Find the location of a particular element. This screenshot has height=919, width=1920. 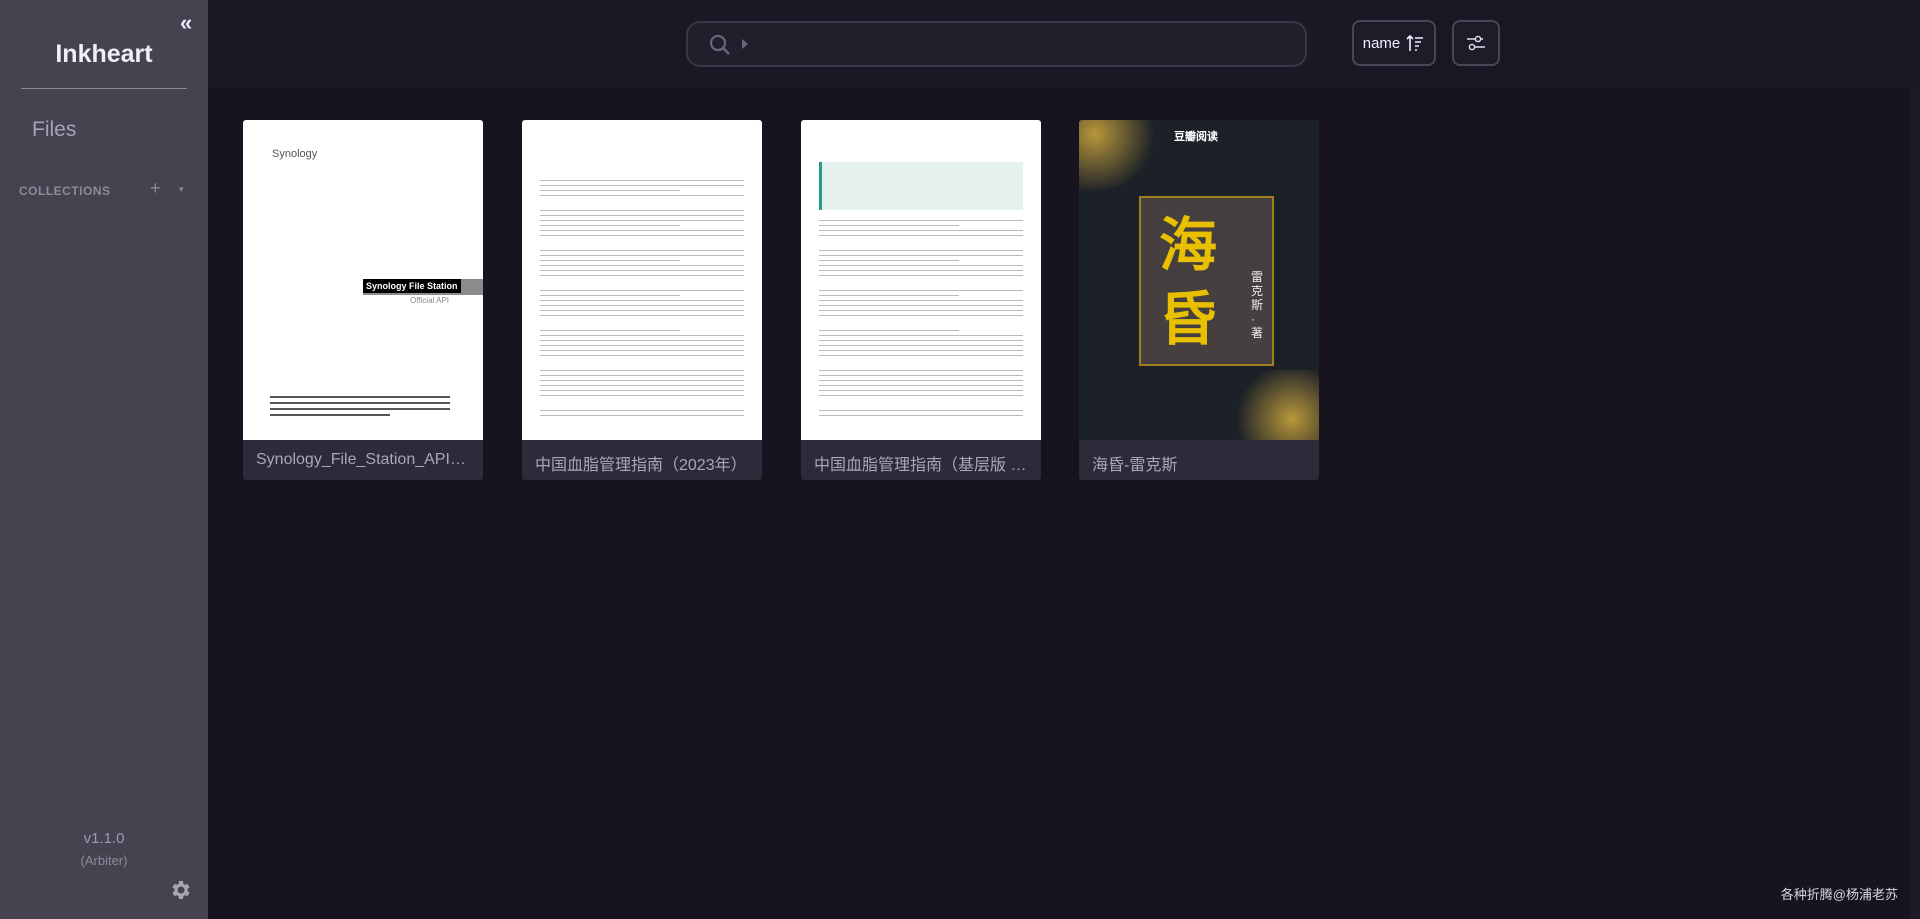

collections-dropdown-icon: ▾ is located at coordinates (181, 189).